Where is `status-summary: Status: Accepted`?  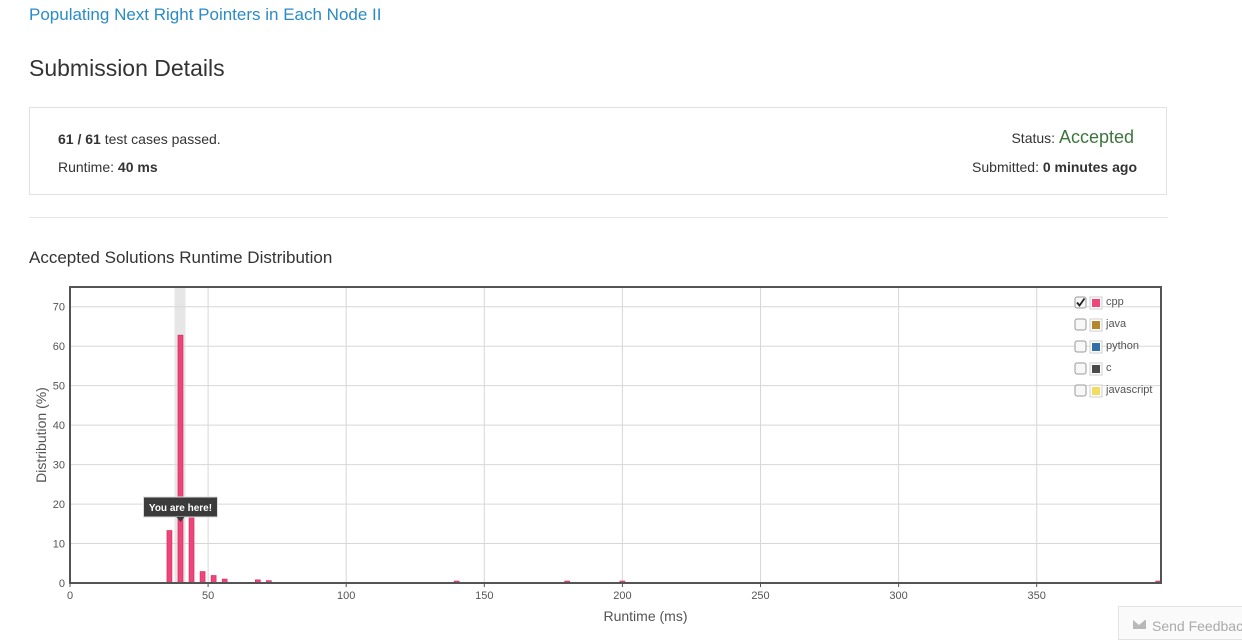 status-summary: Status: Accepted is located at coordinates (1072, 137).